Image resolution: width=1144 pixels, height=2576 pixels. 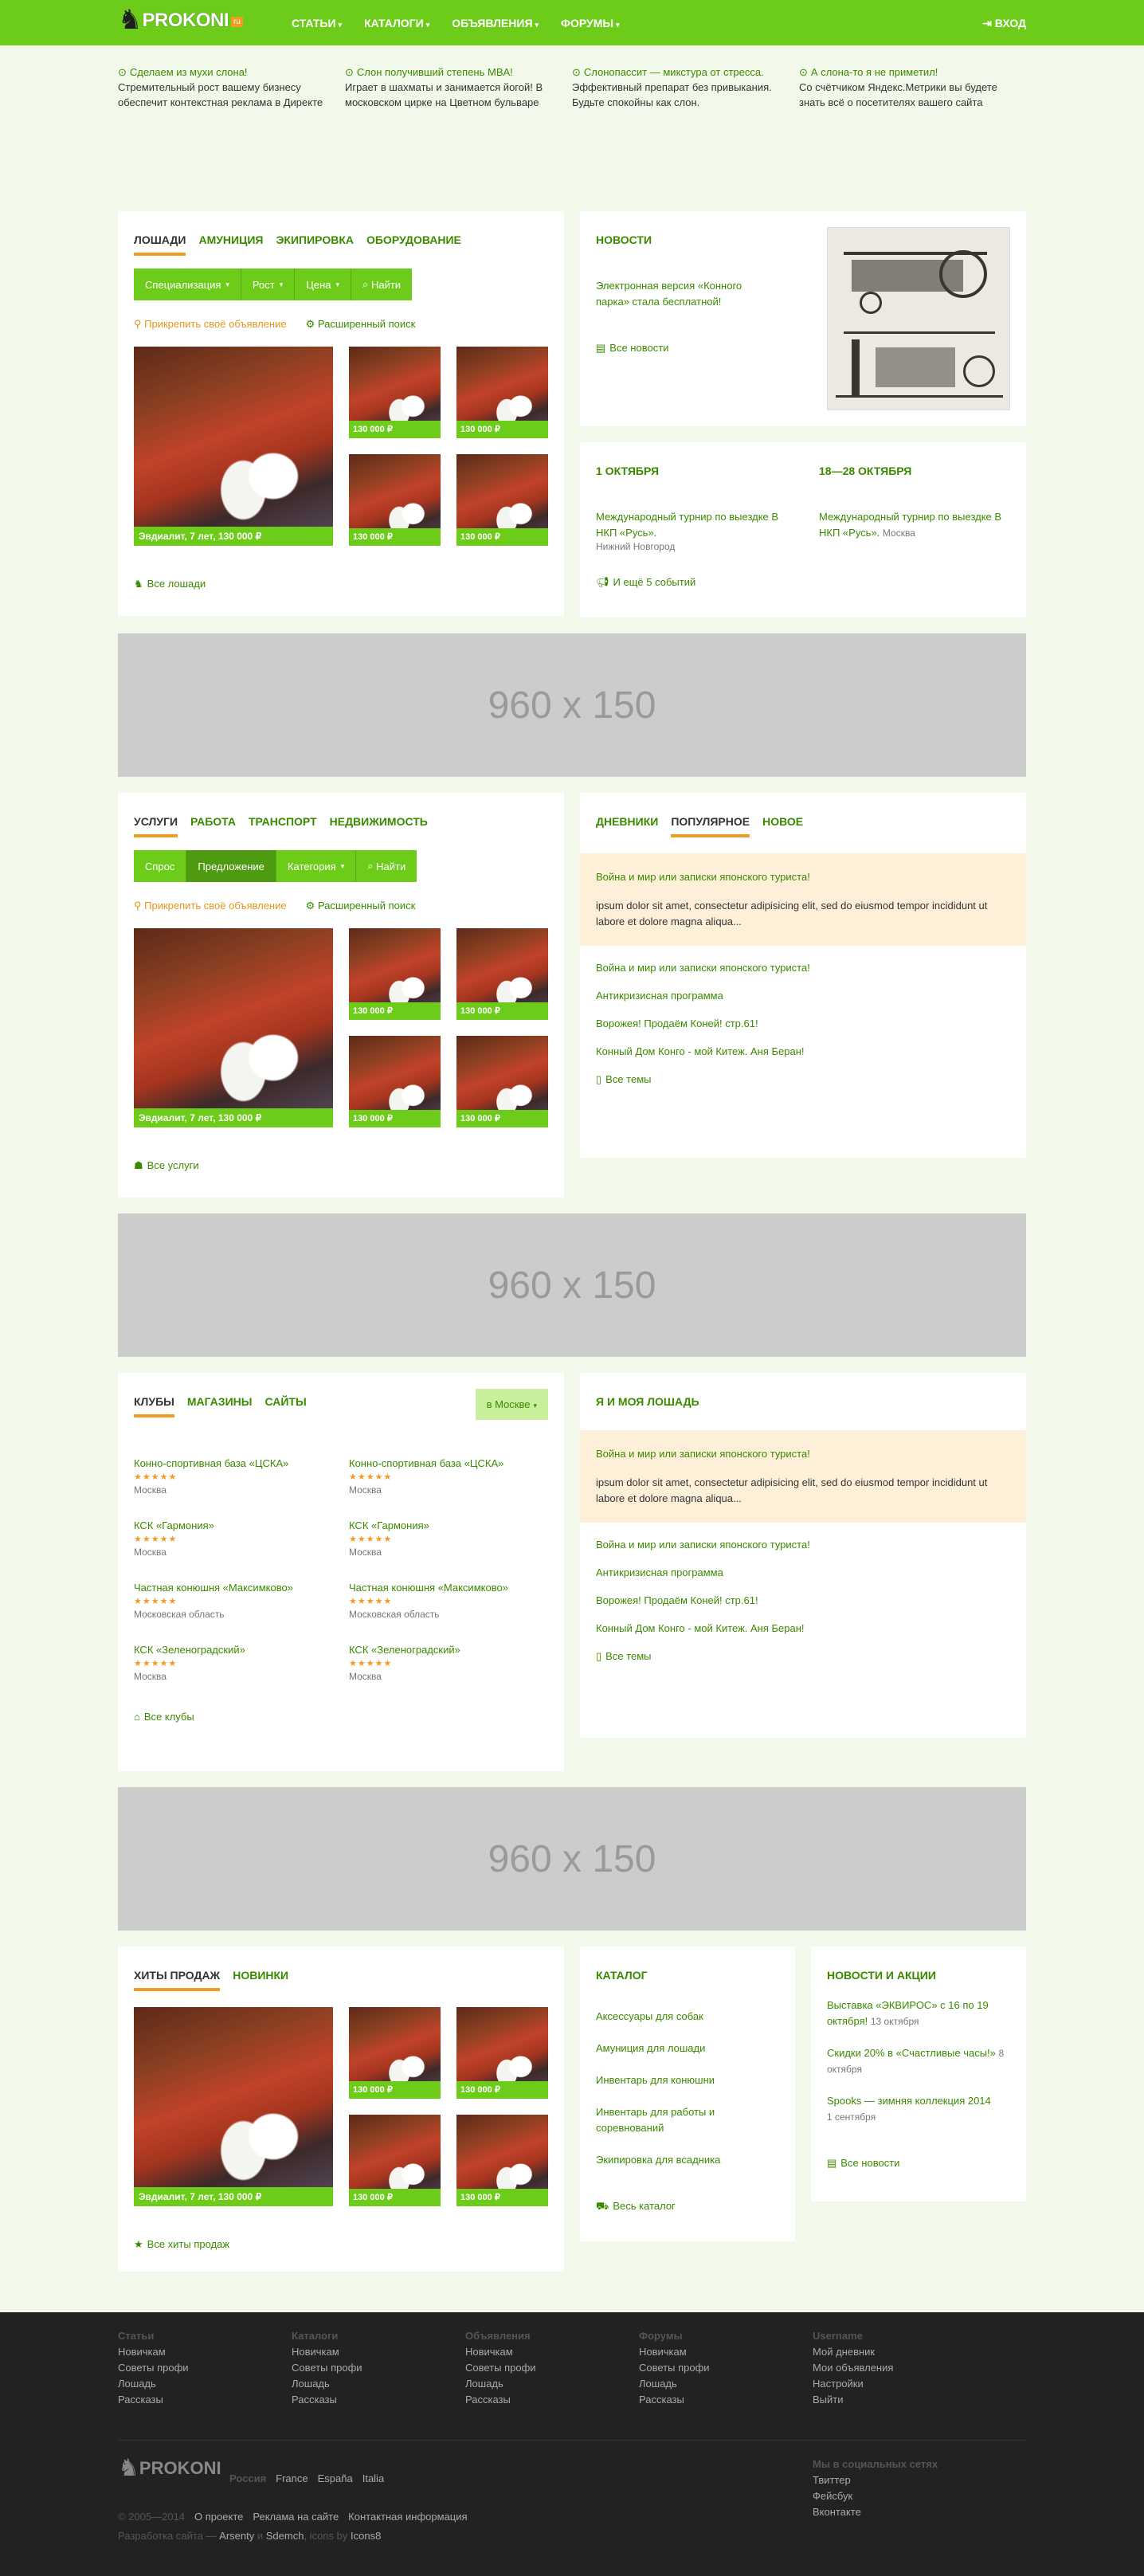 I want to click on lang-link: France, so click(x=292, y=2478).